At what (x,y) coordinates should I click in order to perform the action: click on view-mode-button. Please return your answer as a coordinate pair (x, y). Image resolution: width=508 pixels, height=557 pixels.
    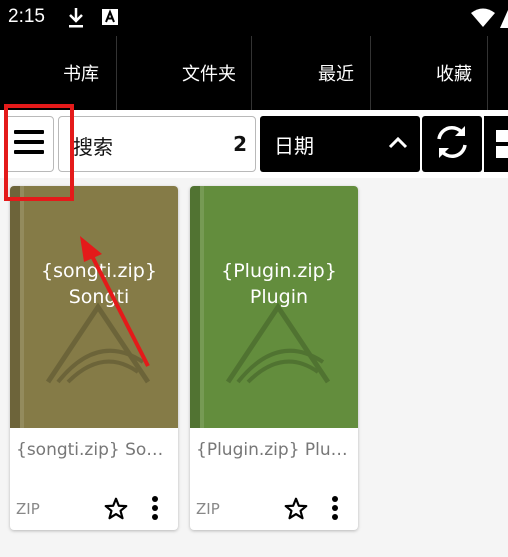
    Looking at the image, I should click on (496, 144).